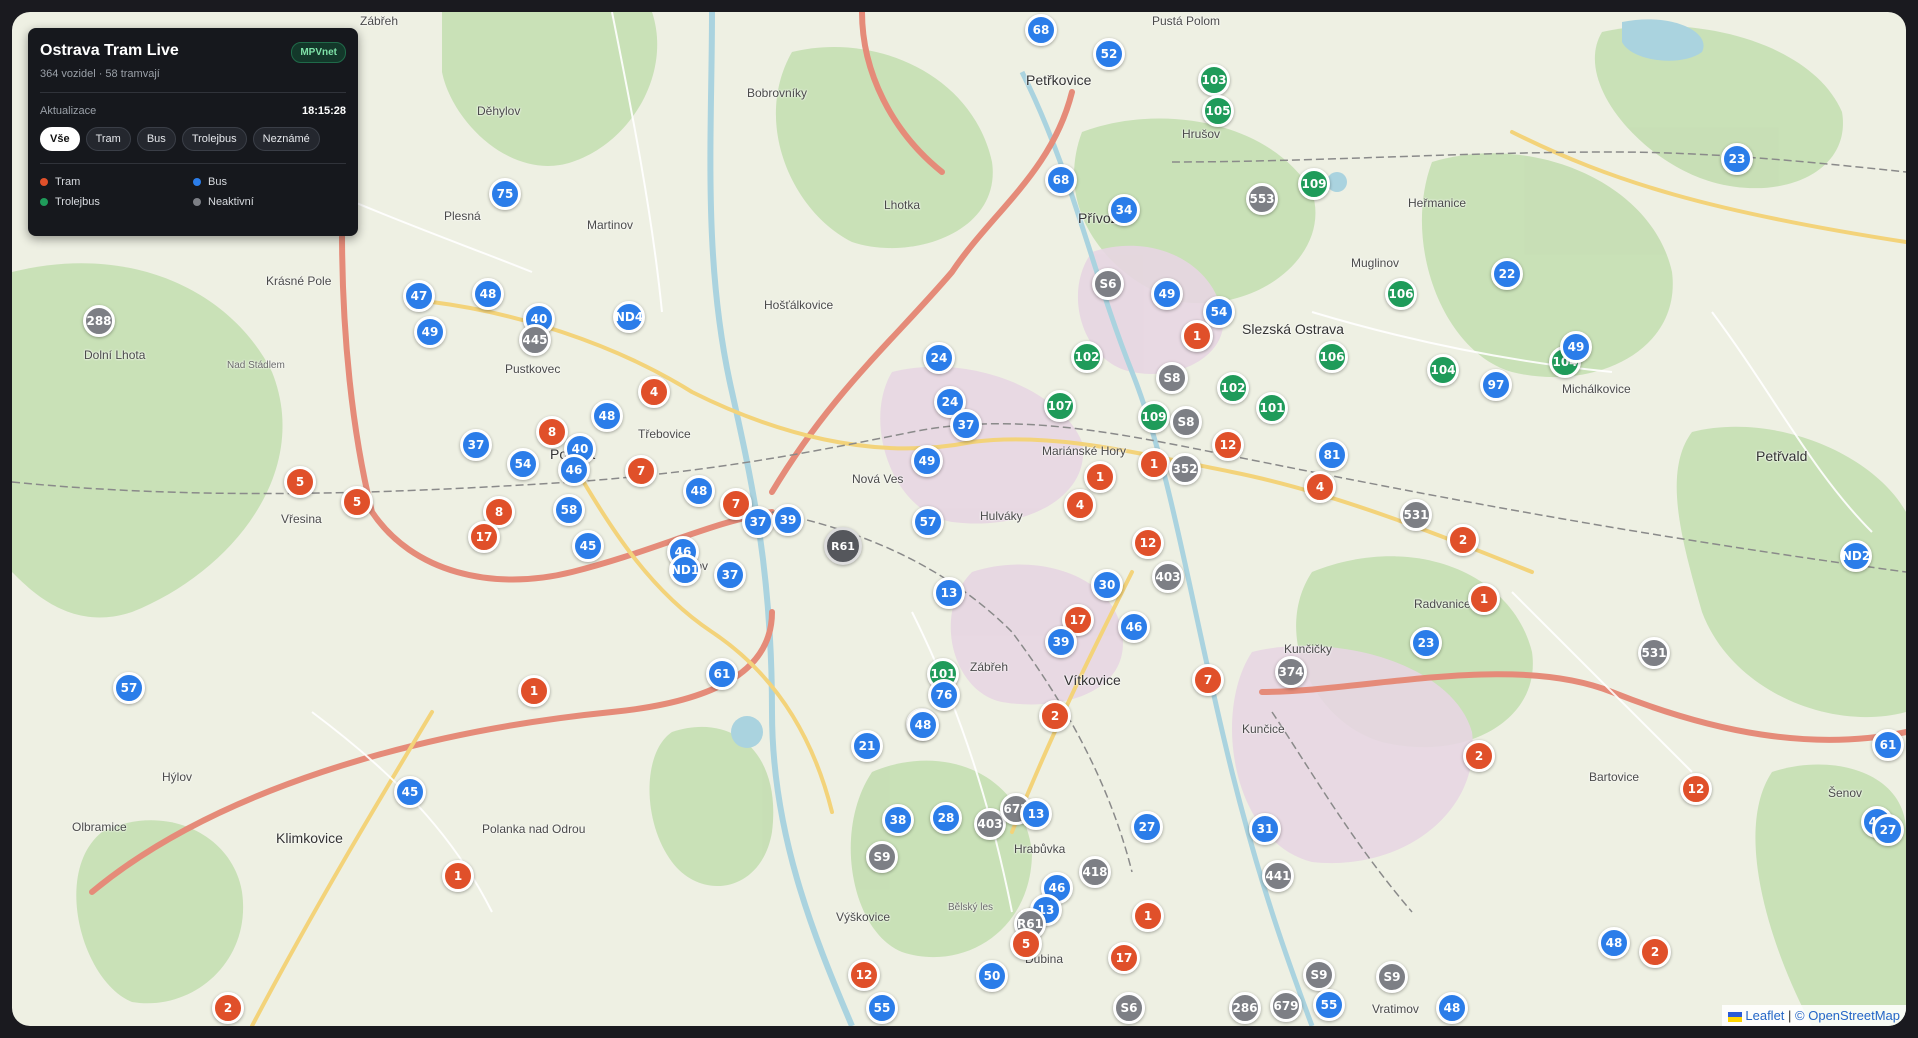 This screenshot has height=1038, width=1918. What do you see at coordinates (1129, 1008) in the screenshot?
I see `vehicle-marker: S6` at bounding box center [1129, 1008].